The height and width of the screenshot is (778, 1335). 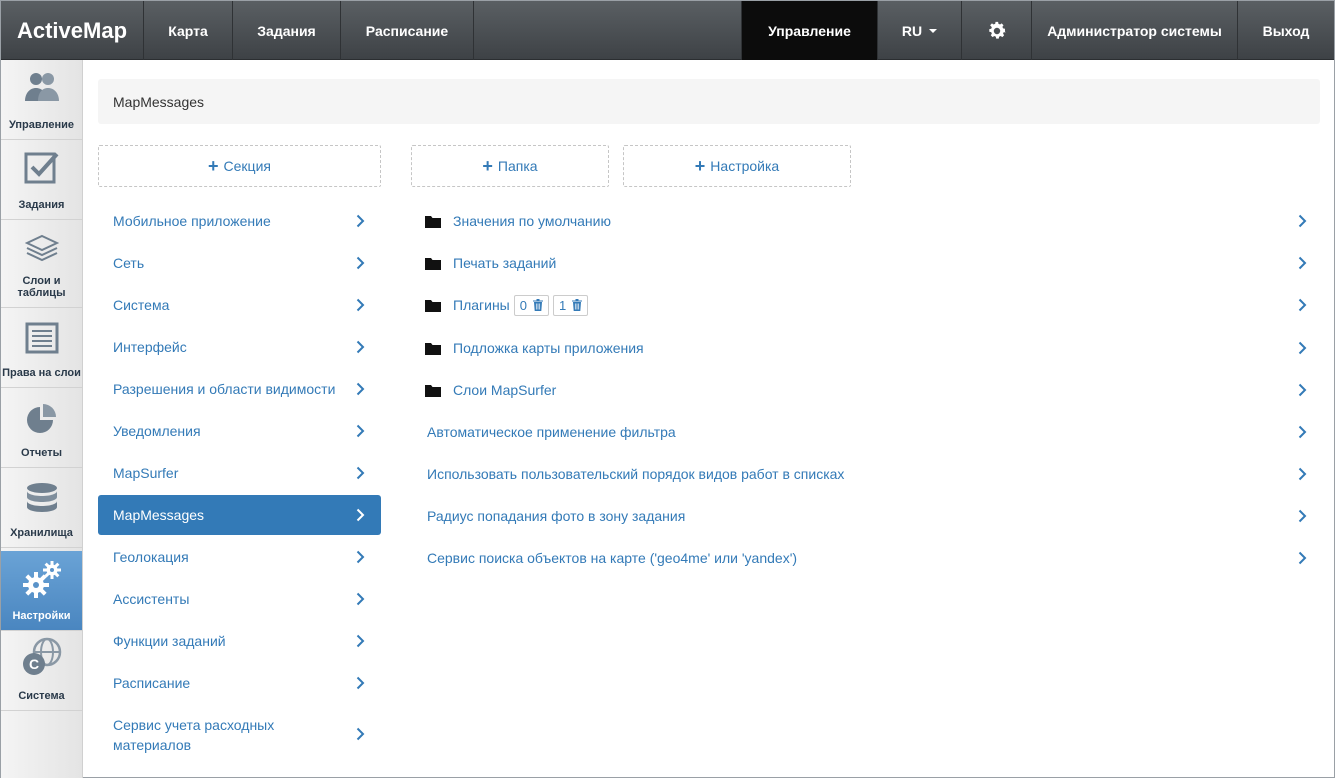 I want to click on sidebar-label: Настройки, so click(x=41, y=616).